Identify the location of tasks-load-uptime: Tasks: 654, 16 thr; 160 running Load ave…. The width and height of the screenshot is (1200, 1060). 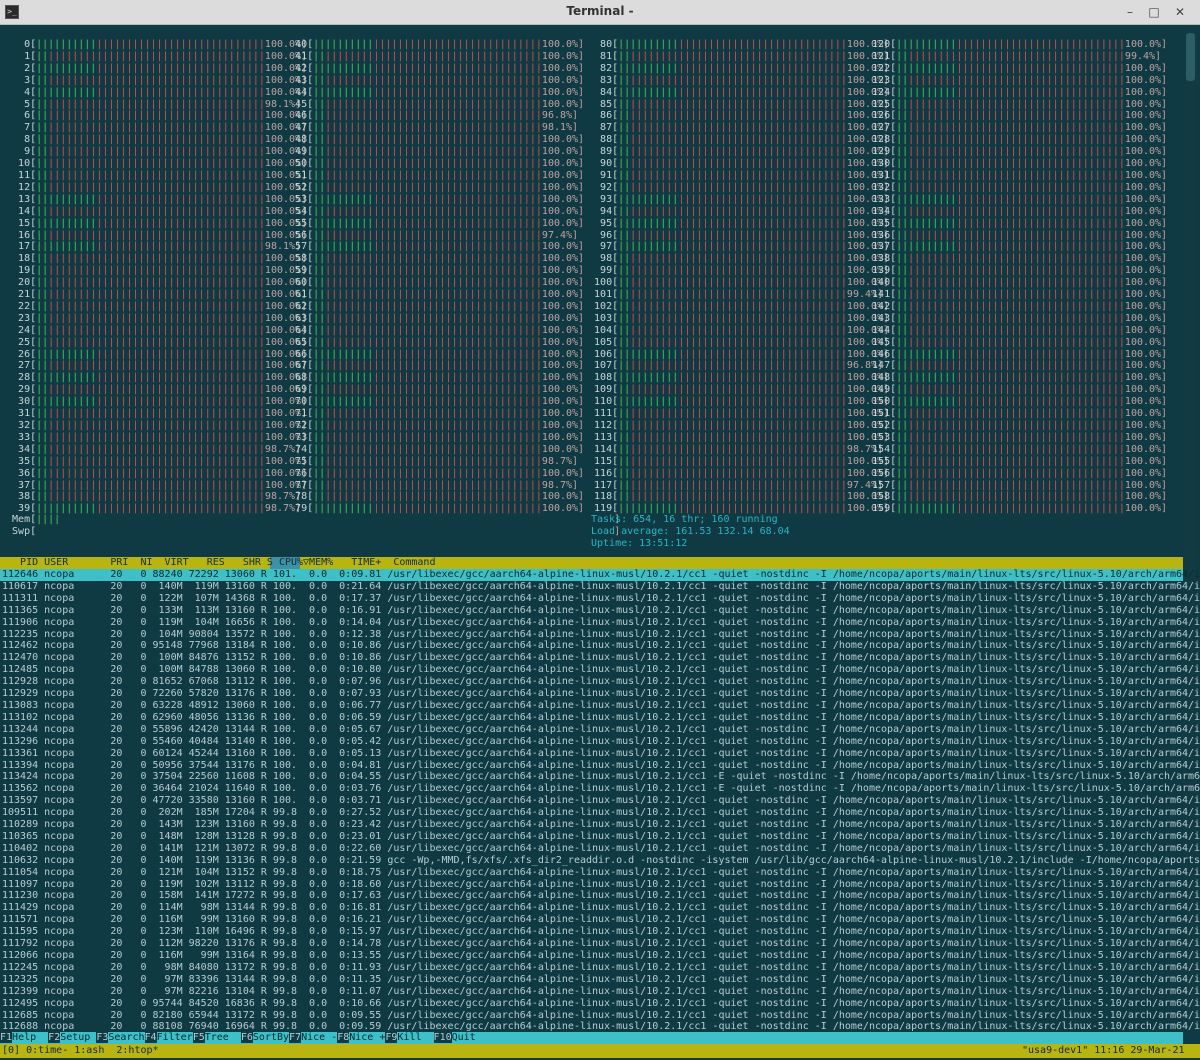
(690, 531).